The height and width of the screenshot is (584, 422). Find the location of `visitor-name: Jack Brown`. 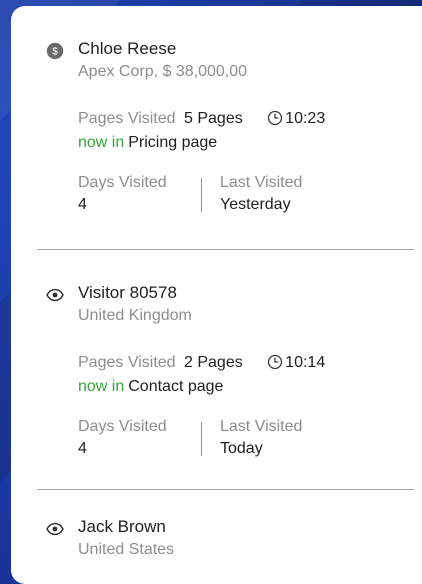

visitor-name: Jack Brown is located at coordinates (122, 526).